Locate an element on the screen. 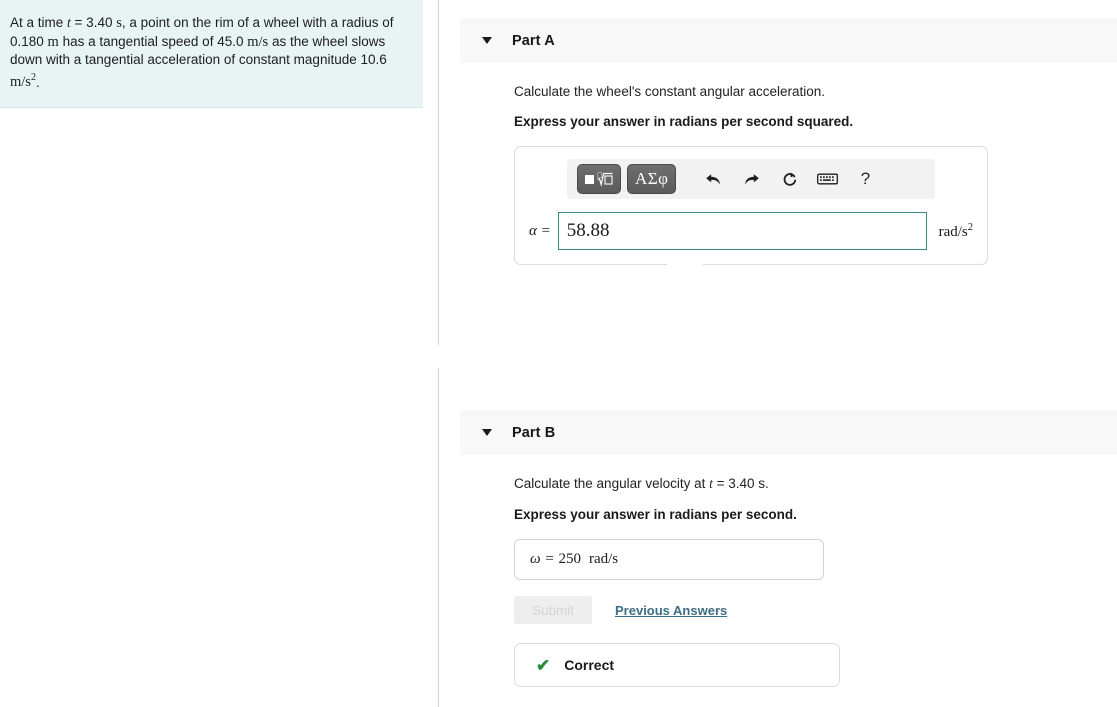 The image size is (1117, 707). part-a-units-base: rad/s is located at coordinates (953, 231).